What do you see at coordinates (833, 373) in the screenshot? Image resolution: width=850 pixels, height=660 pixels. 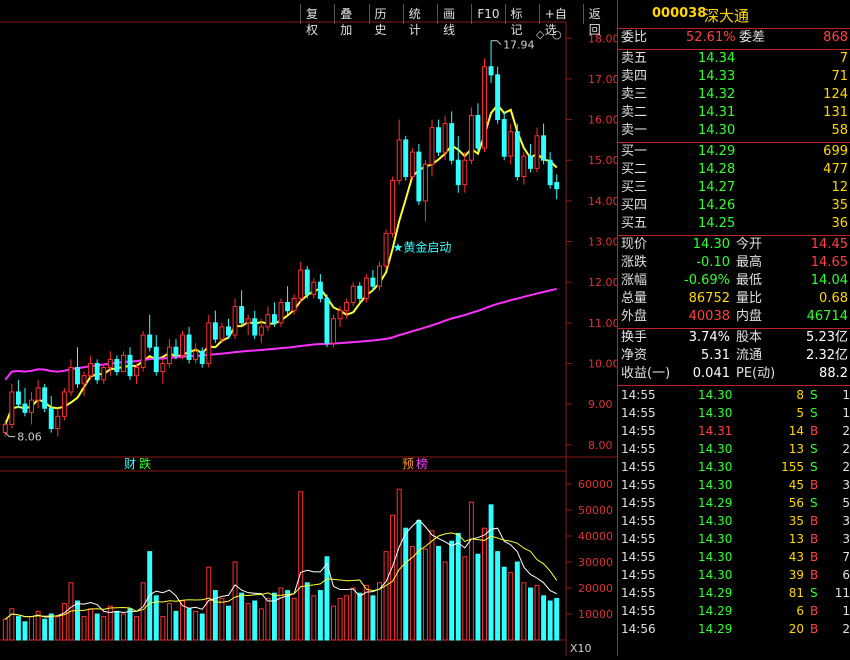 I see `stat-value: 88.2` at bounding box center [833, 373].